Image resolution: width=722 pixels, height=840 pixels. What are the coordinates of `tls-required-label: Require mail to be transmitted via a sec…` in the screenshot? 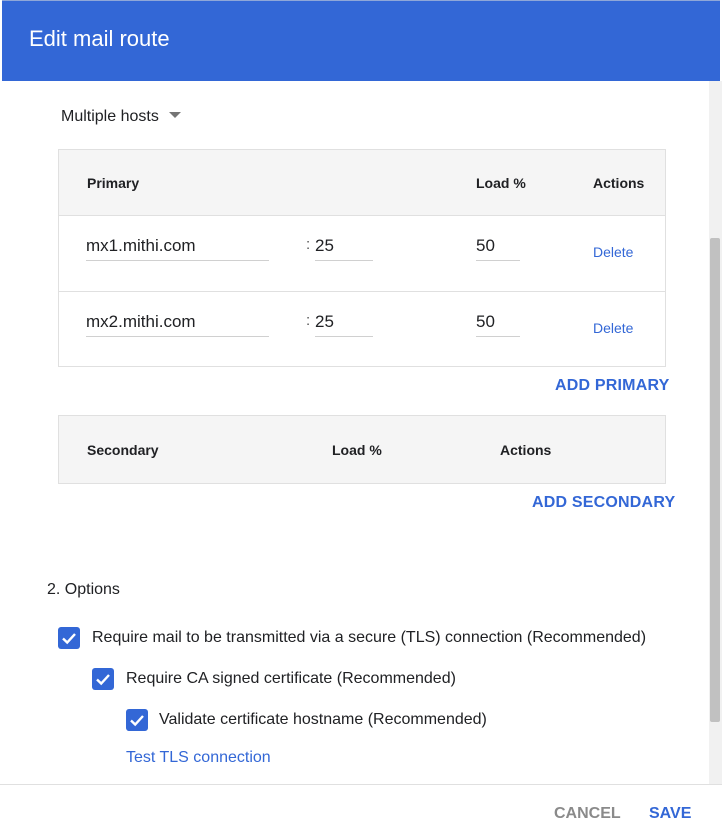 It's located at (369, 637).